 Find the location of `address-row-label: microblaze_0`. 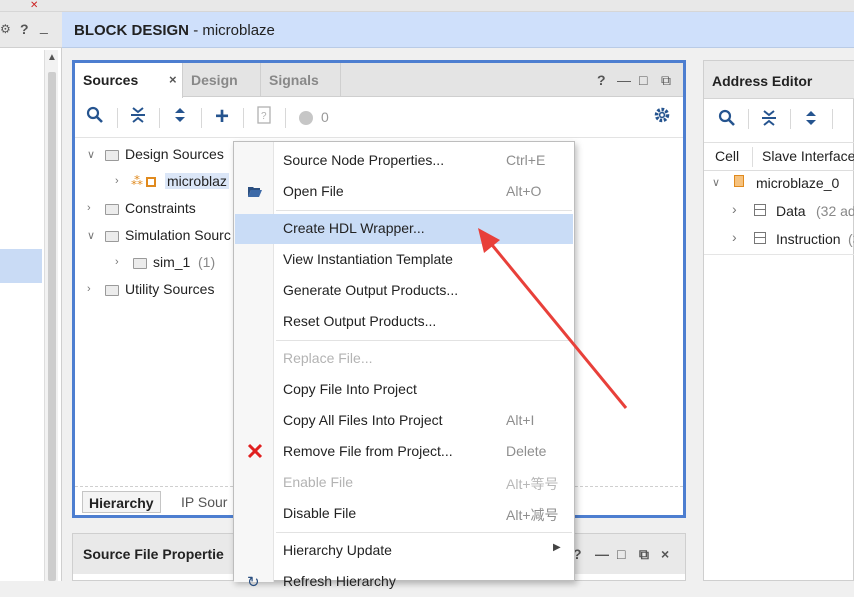

address-row-label: microblaze_0 is located at coordinates (798, 183).